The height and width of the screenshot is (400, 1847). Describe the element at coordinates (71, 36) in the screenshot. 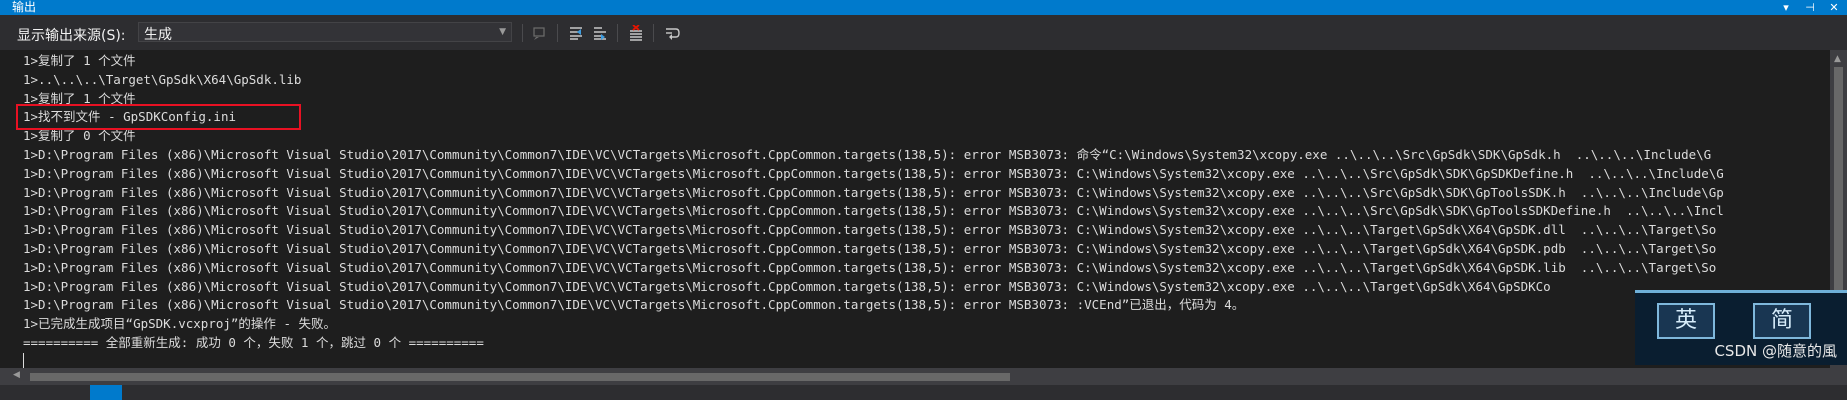

I see `output-source-label: 显示输出来源(S):` at that location.